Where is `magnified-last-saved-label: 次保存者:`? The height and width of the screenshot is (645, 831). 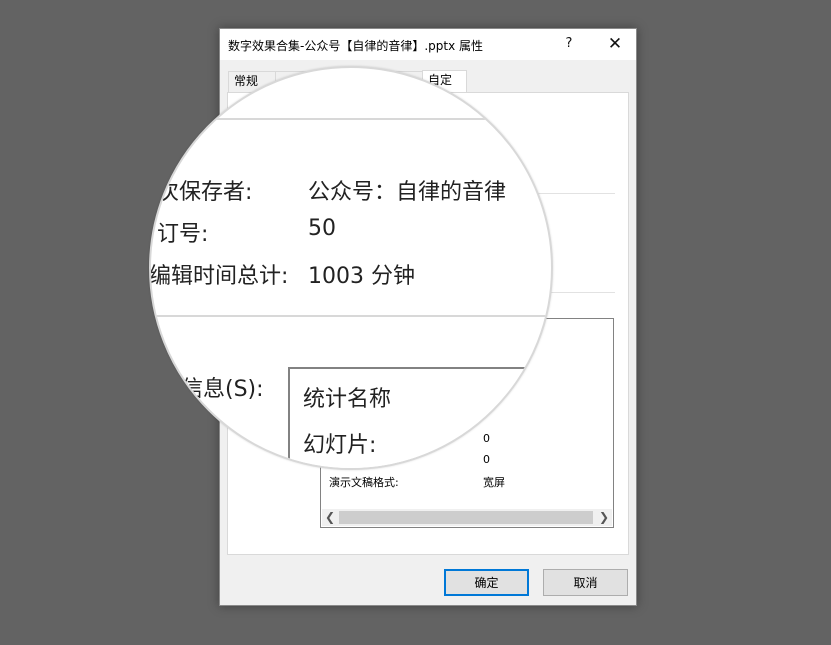
magnified-last-saved-label: 次保存者: is located at coordinates (205, 192).